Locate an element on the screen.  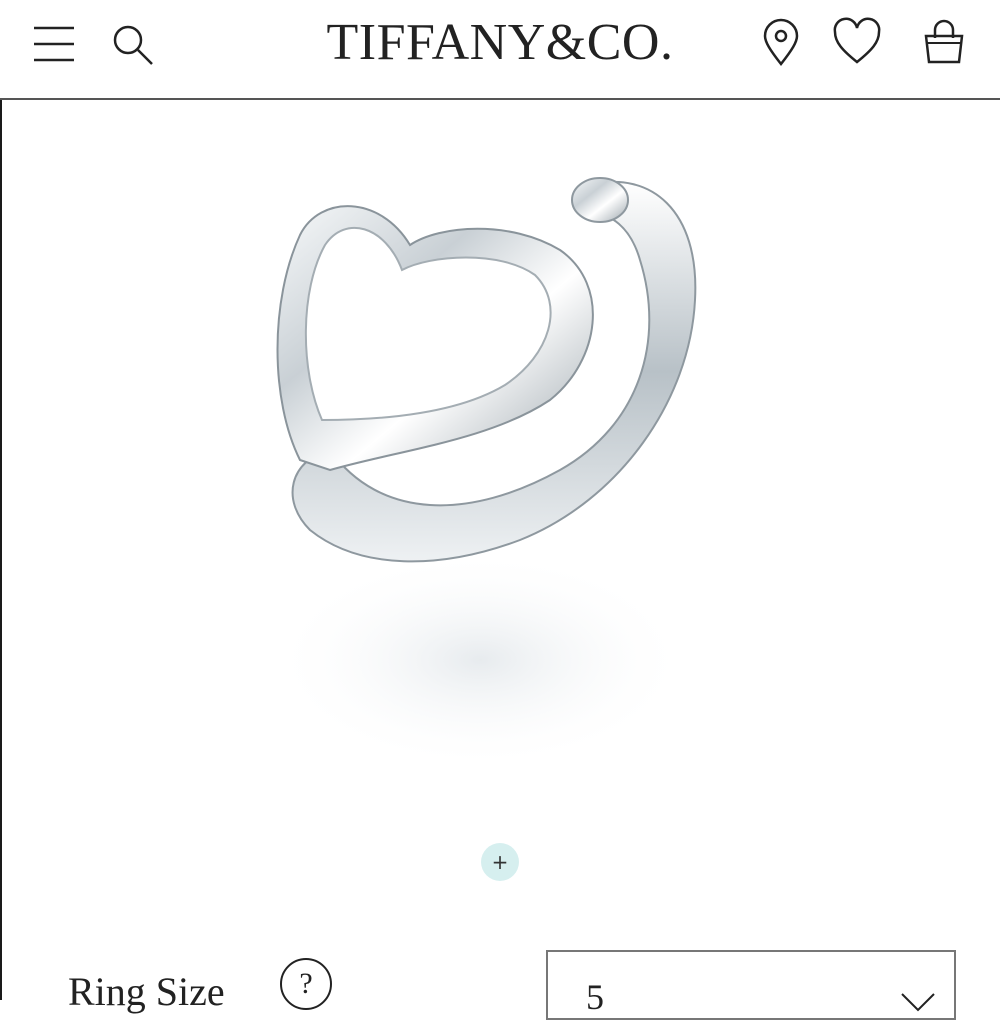
site-header: TIFFANY&CO. is located at coordinates (500, 50).